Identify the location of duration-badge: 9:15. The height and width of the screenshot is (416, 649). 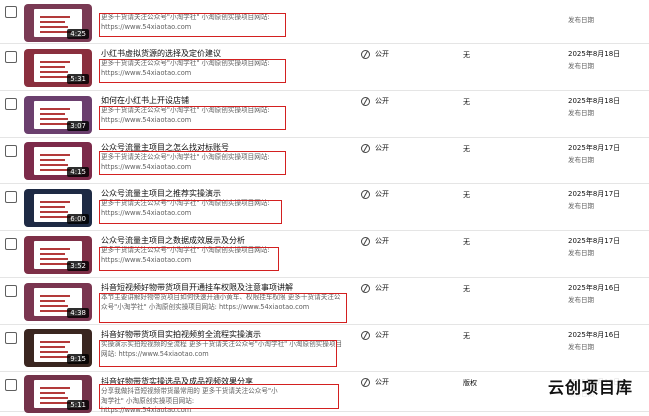
(78, 359).